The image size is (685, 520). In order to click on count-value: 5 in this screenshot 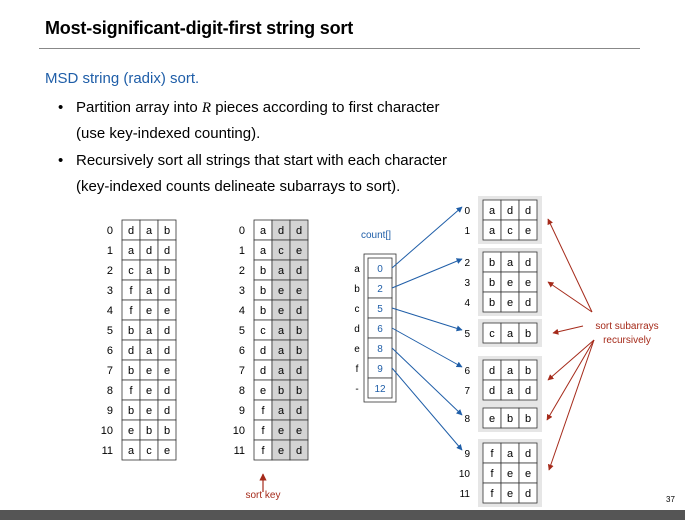, I will do `click(380, 309)`.